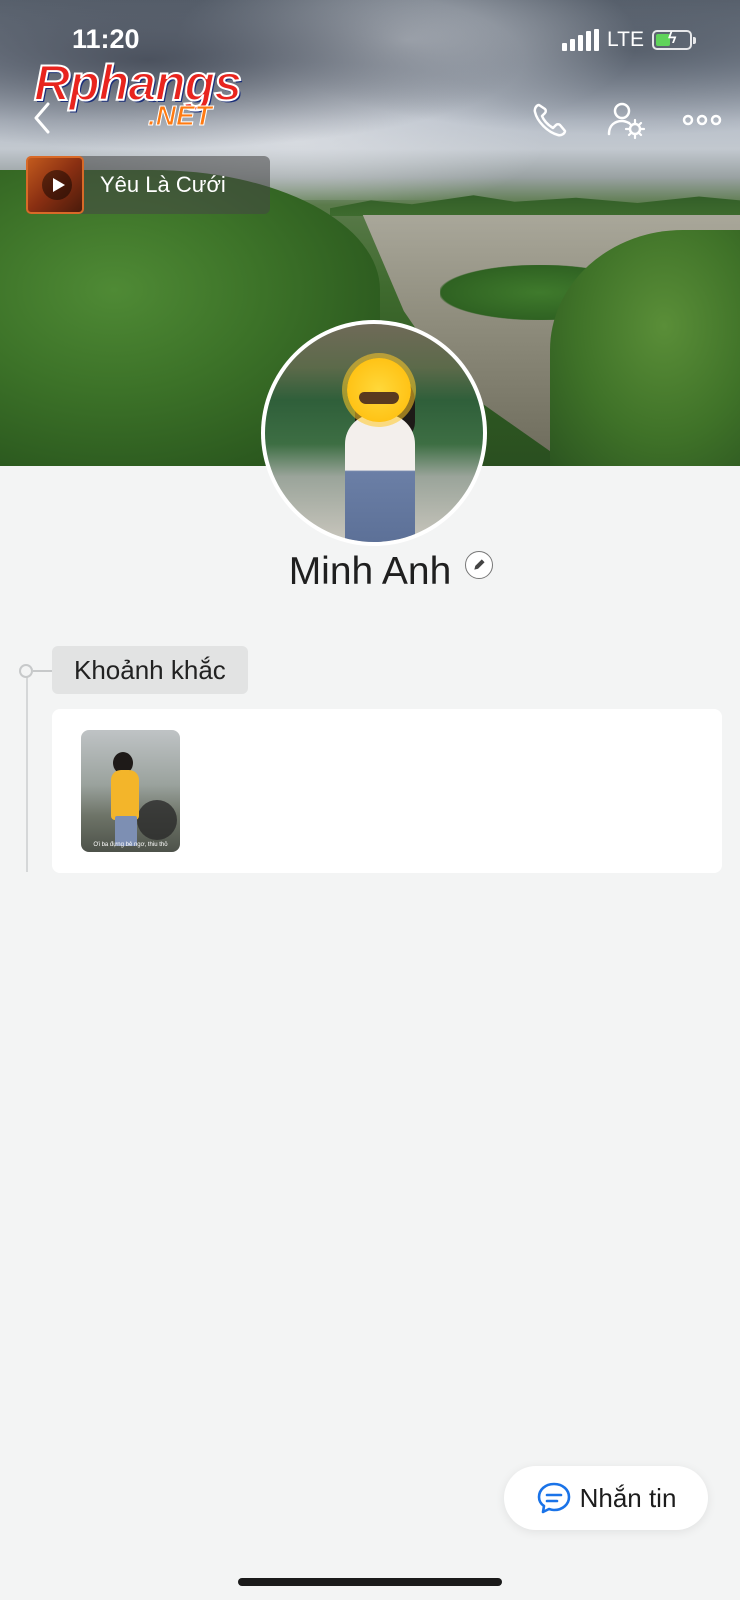  What do you see at coordinates (138, 93) in the screenshot?
I see `watermark-logo: Rphangs .NET` at bounding box center [138, 93].